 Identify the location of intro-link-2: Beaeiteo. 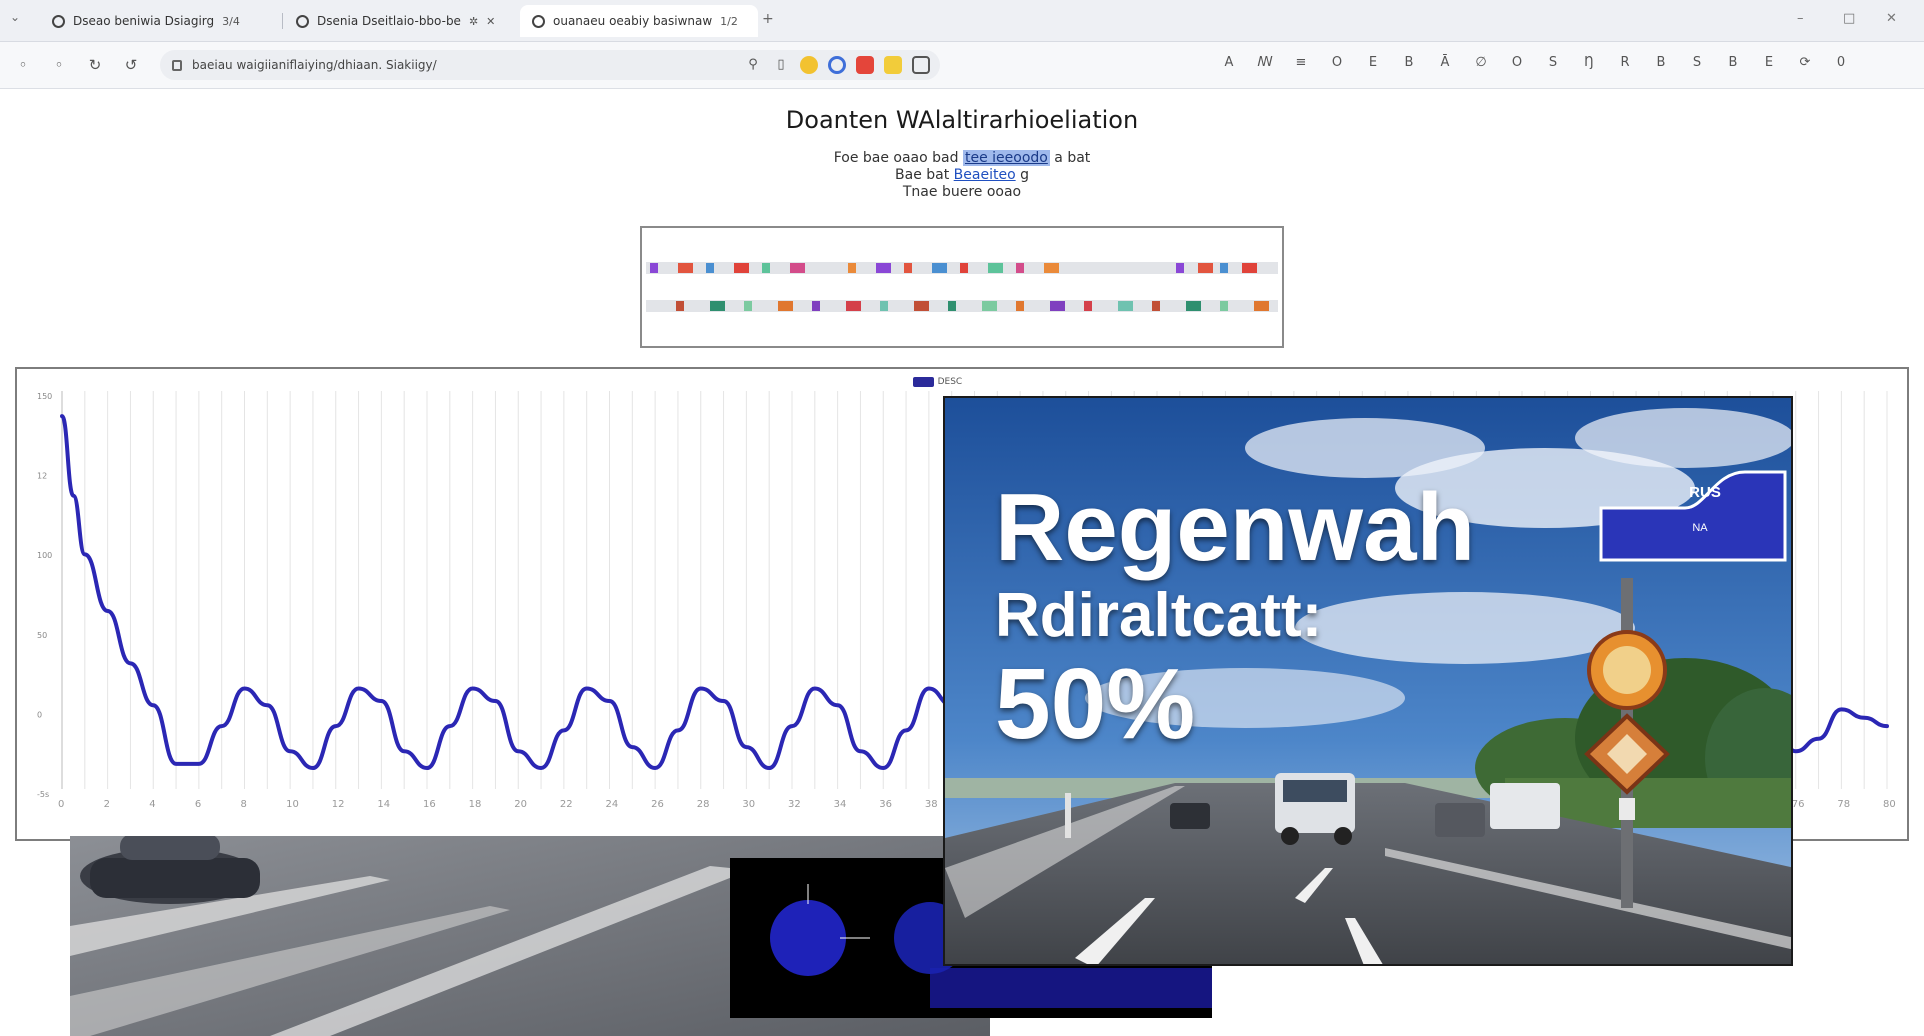
(985, 175).